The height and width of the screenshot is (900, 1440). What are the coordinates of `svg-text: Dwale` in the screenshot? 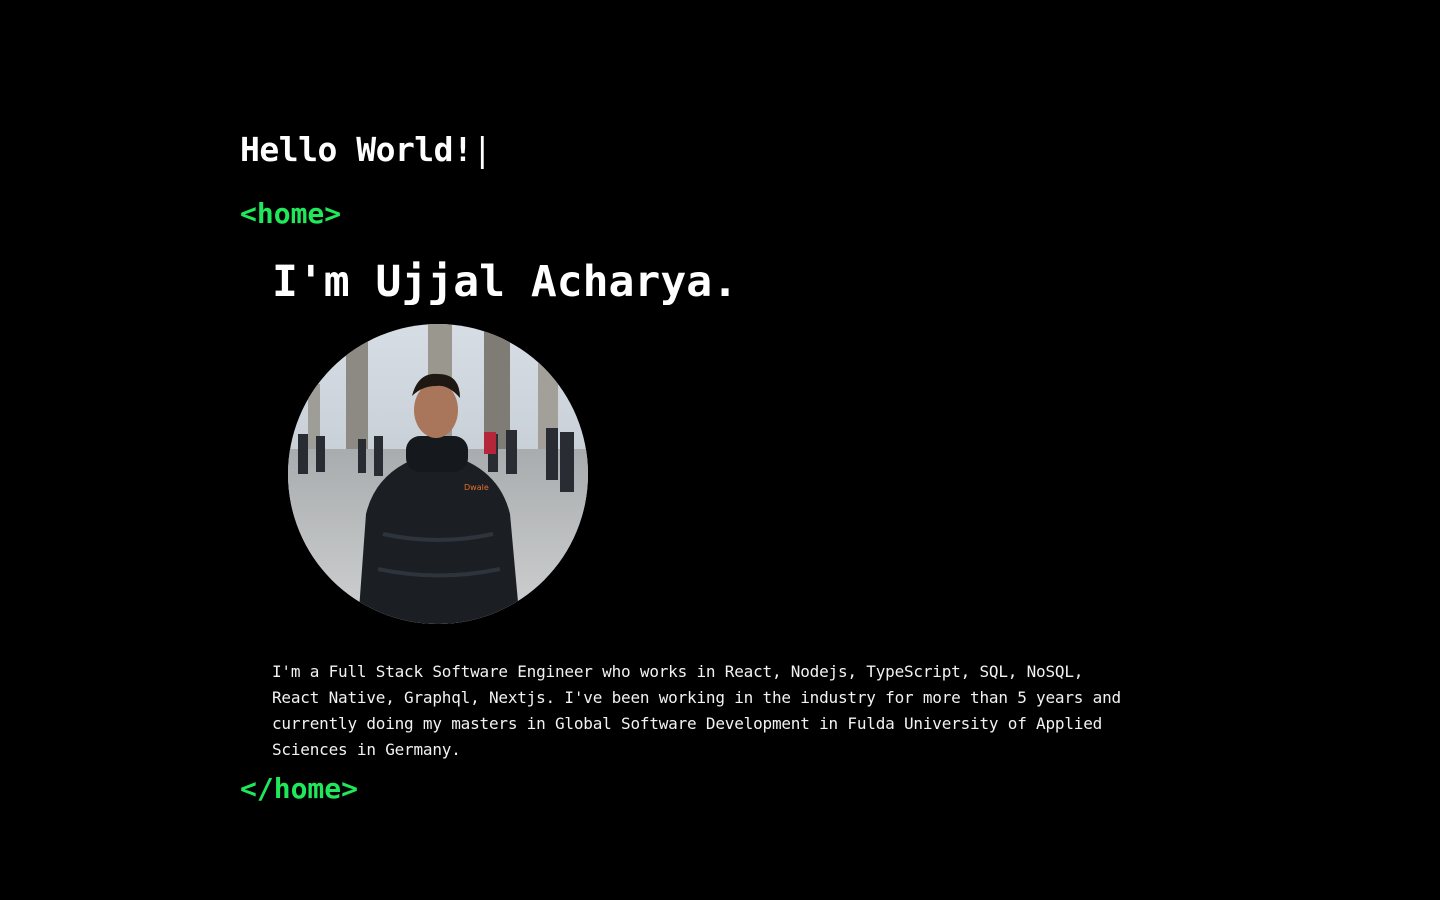 It's located at (476, 487).